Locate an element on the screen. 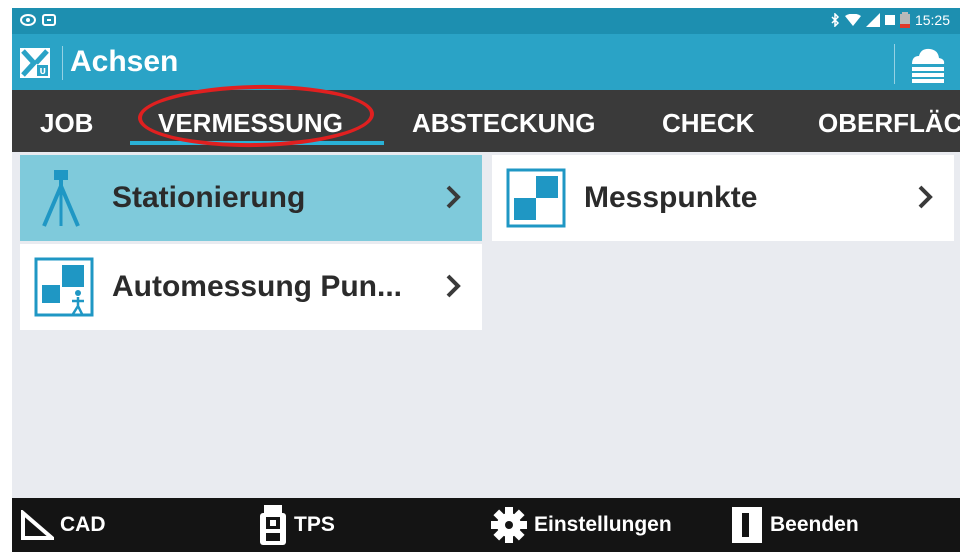  cad-button: CAD is located at coordinates (63, 525).